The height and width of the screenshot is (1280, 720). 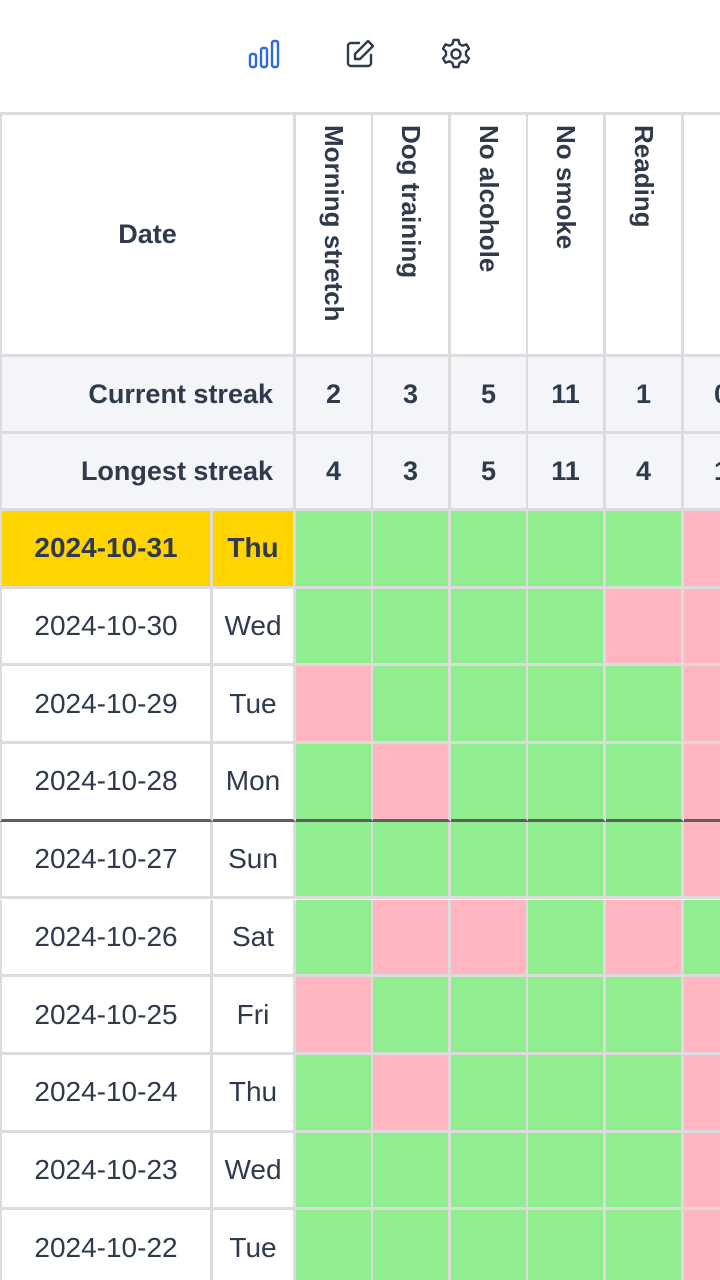 I want to click on current-streak-value: 11, so click(x=567, y=395).